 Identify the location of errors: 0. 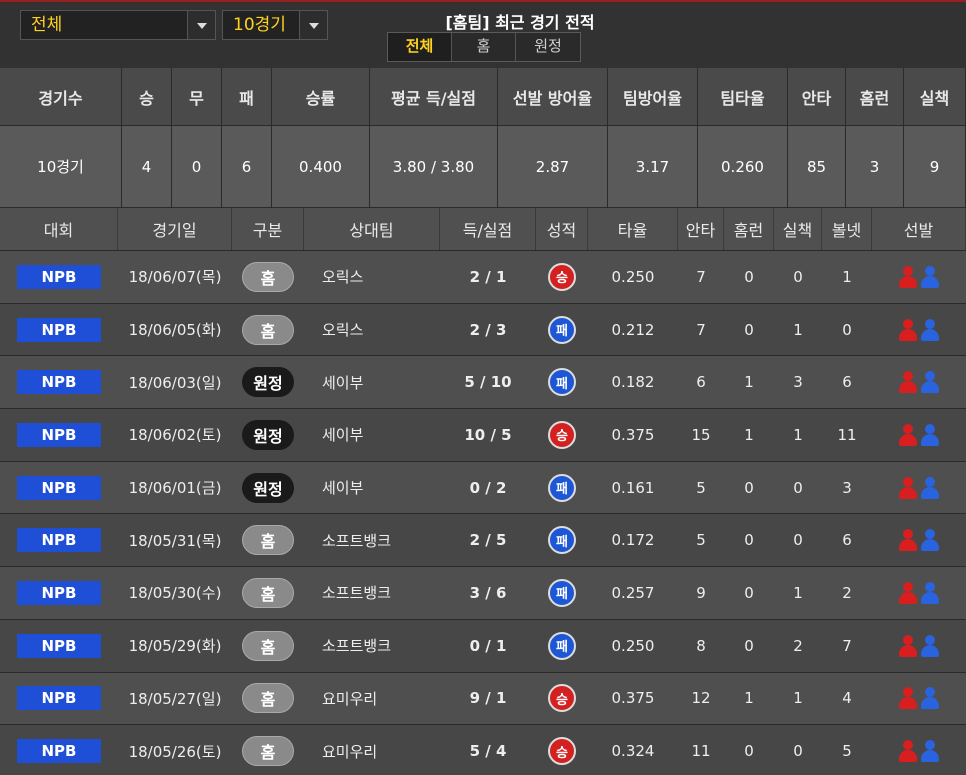
(798, 751).